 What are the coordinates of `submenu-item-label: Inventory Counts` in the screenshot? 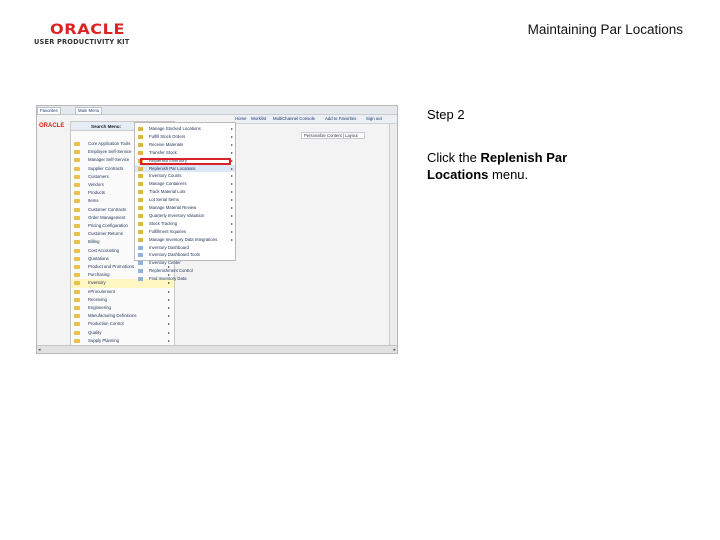 It's located at (165, 176).